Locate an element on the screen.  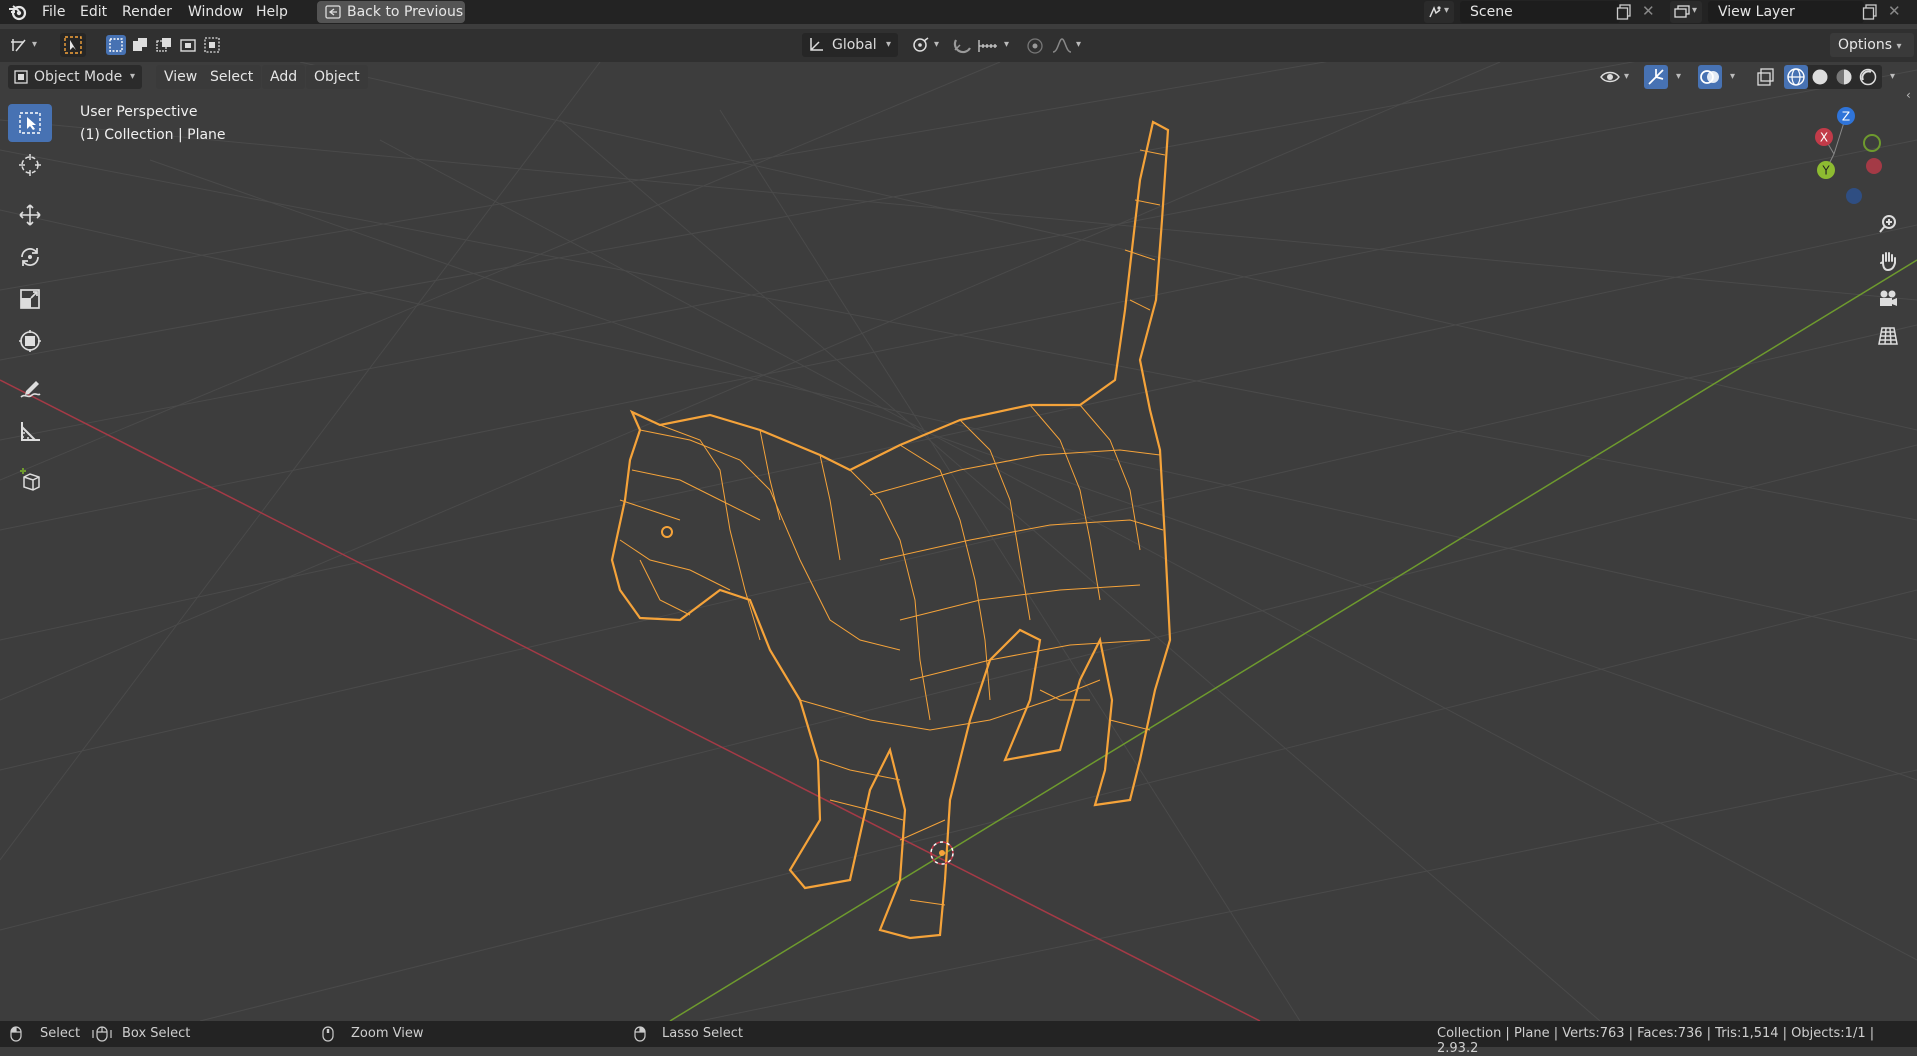
transform-icon is located at coordinates (30, 341).